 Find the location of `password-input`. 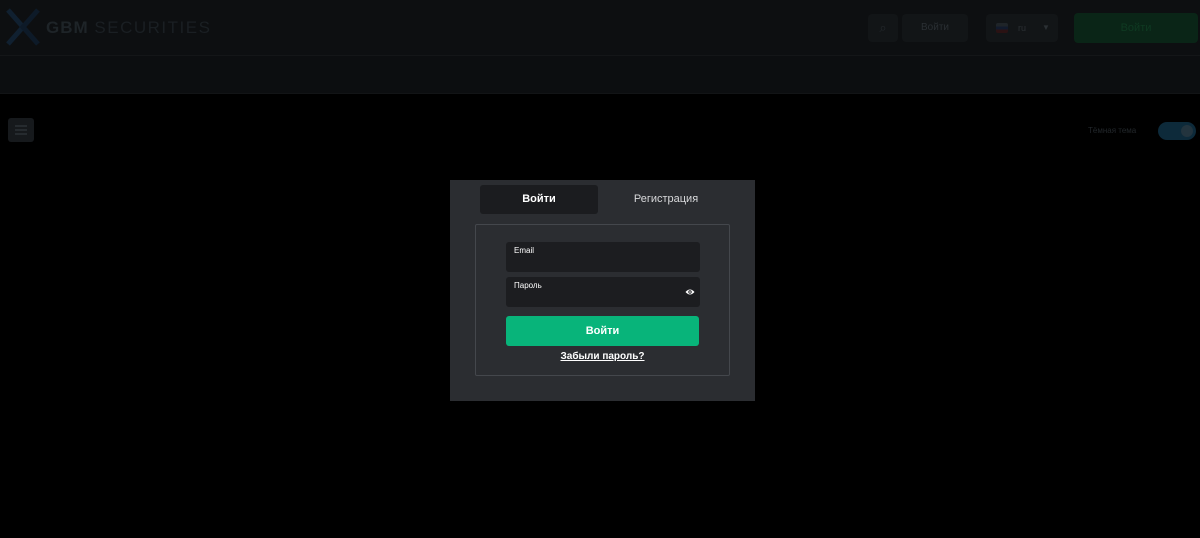

password-input is located at coordinates (595, 297).